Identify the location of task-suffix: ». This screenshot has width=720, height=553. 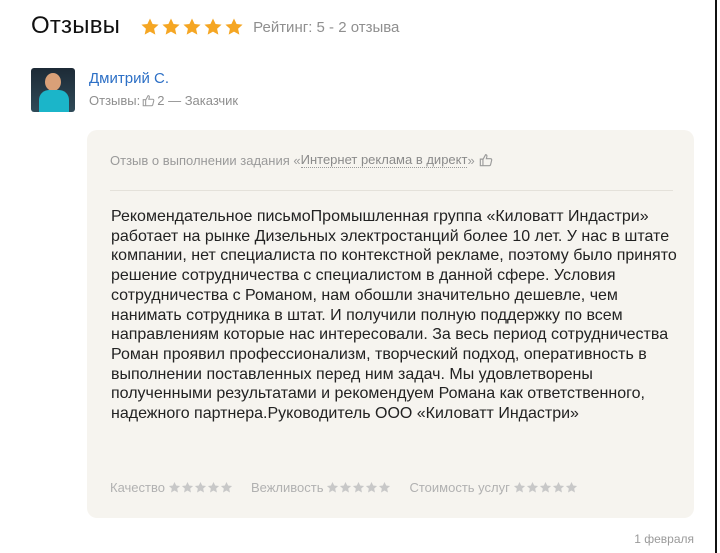
(471, 160).